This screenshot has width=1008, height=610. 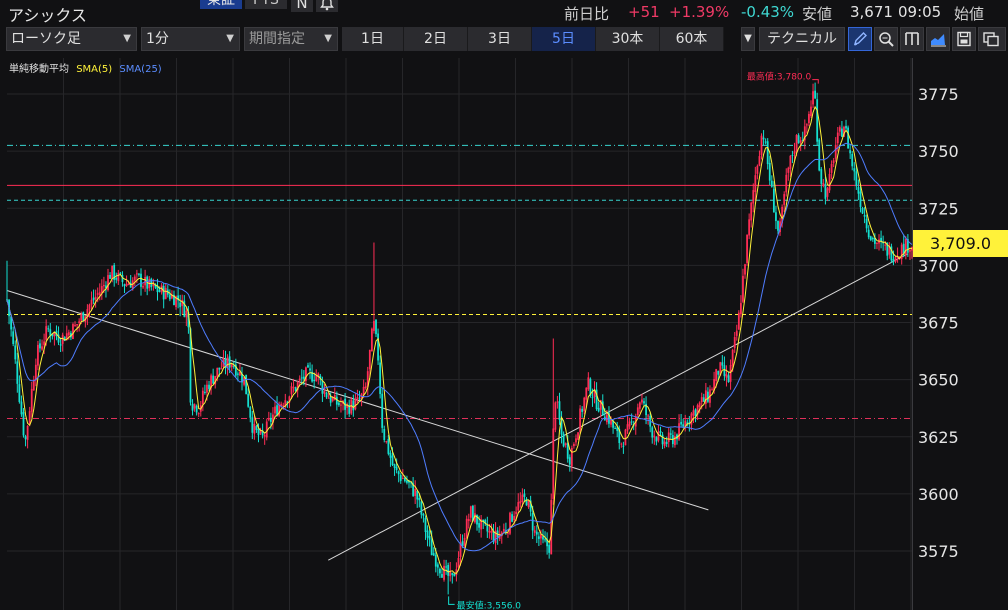 What do you see at coordinates (692, 39) in the screenshot?
I see `period-tab-60bars: 60本` at bounding box center [692, 39].